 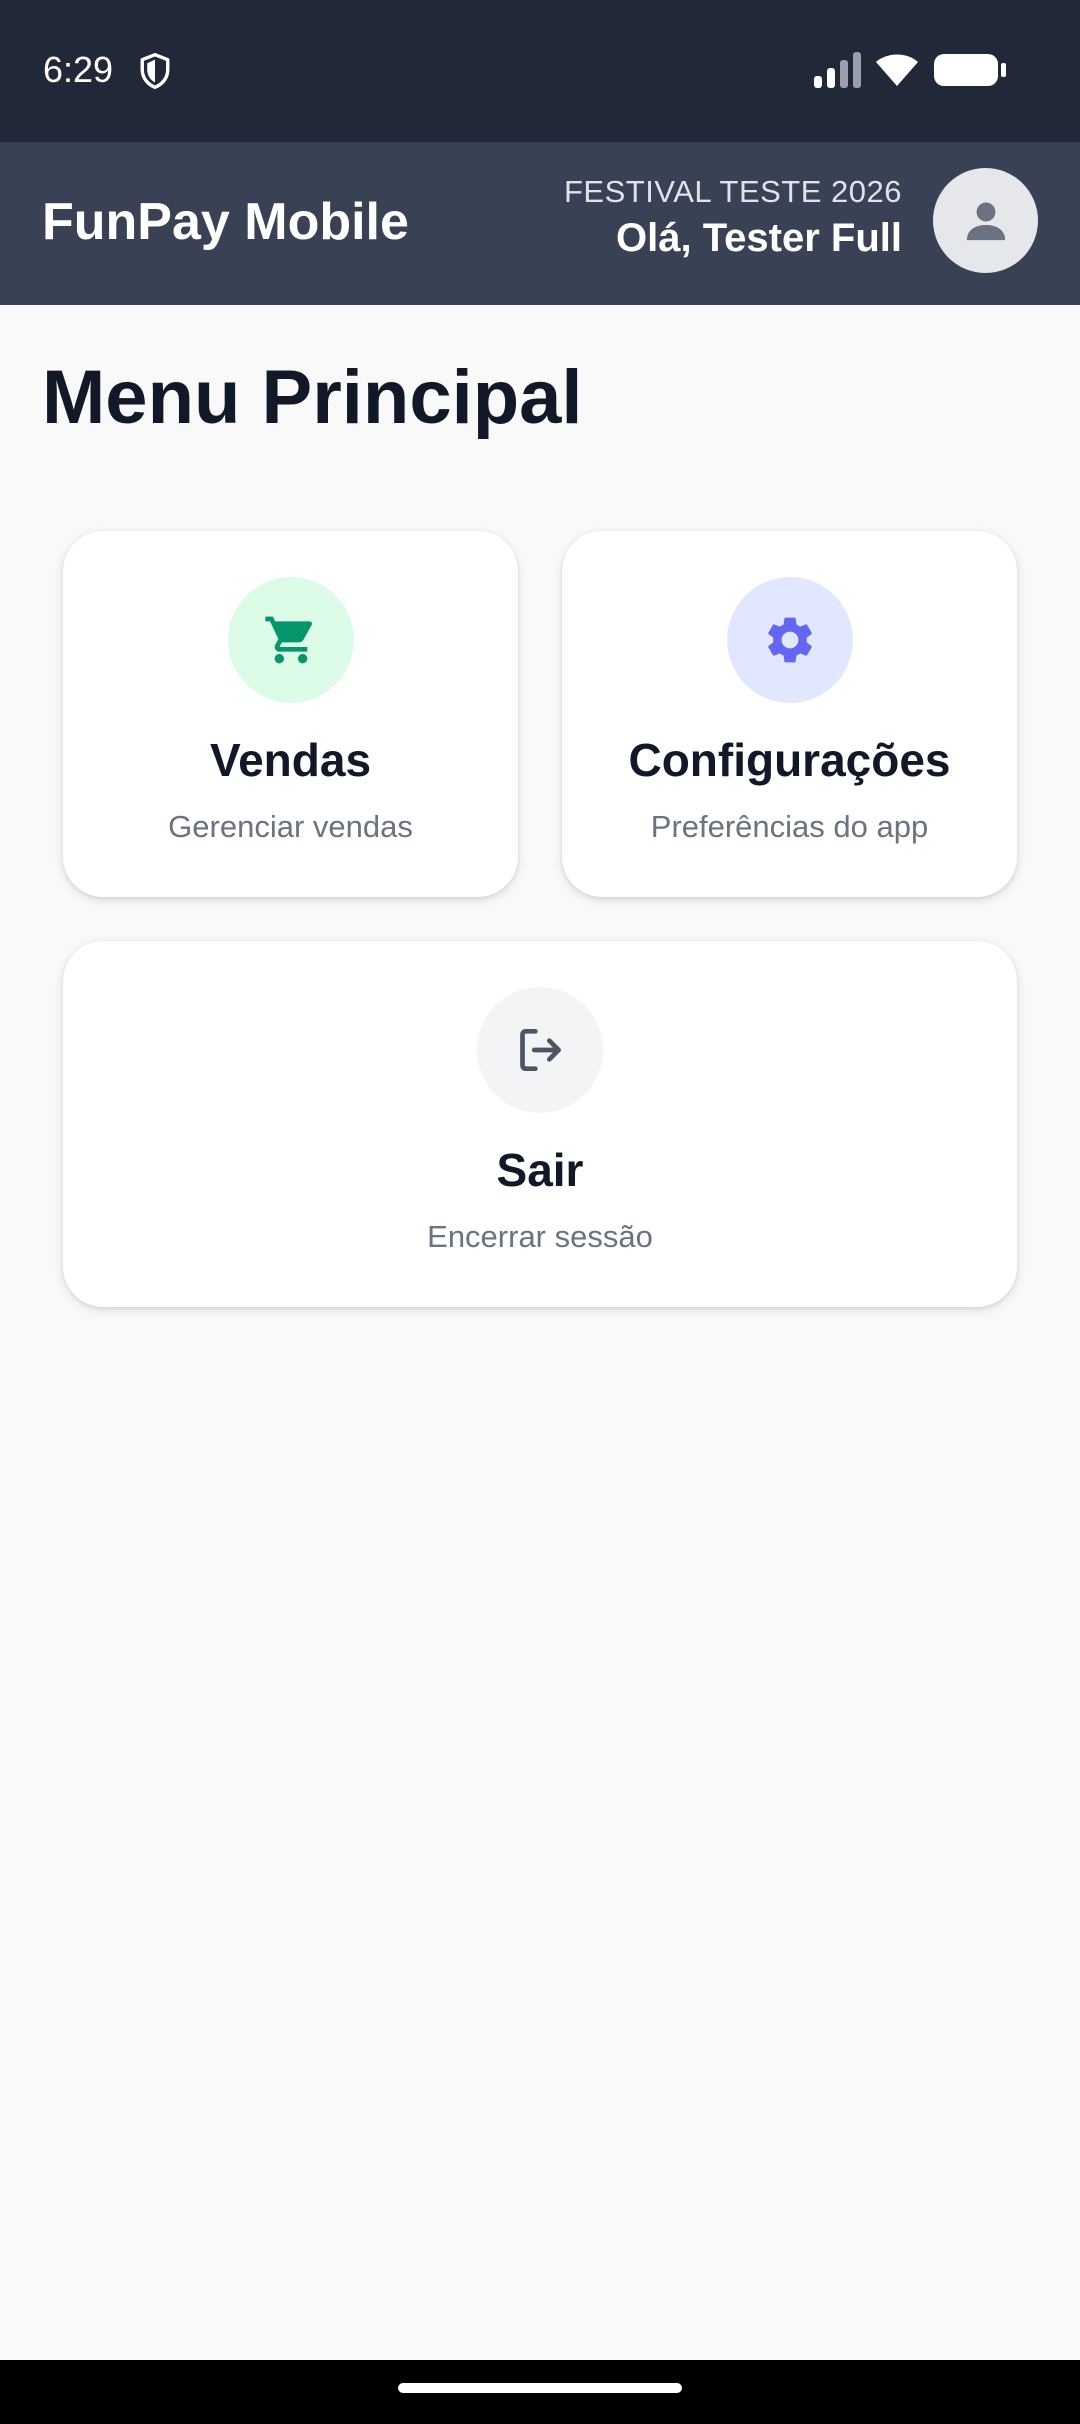 I want to click on person-icon, so click(x=985, y=221).